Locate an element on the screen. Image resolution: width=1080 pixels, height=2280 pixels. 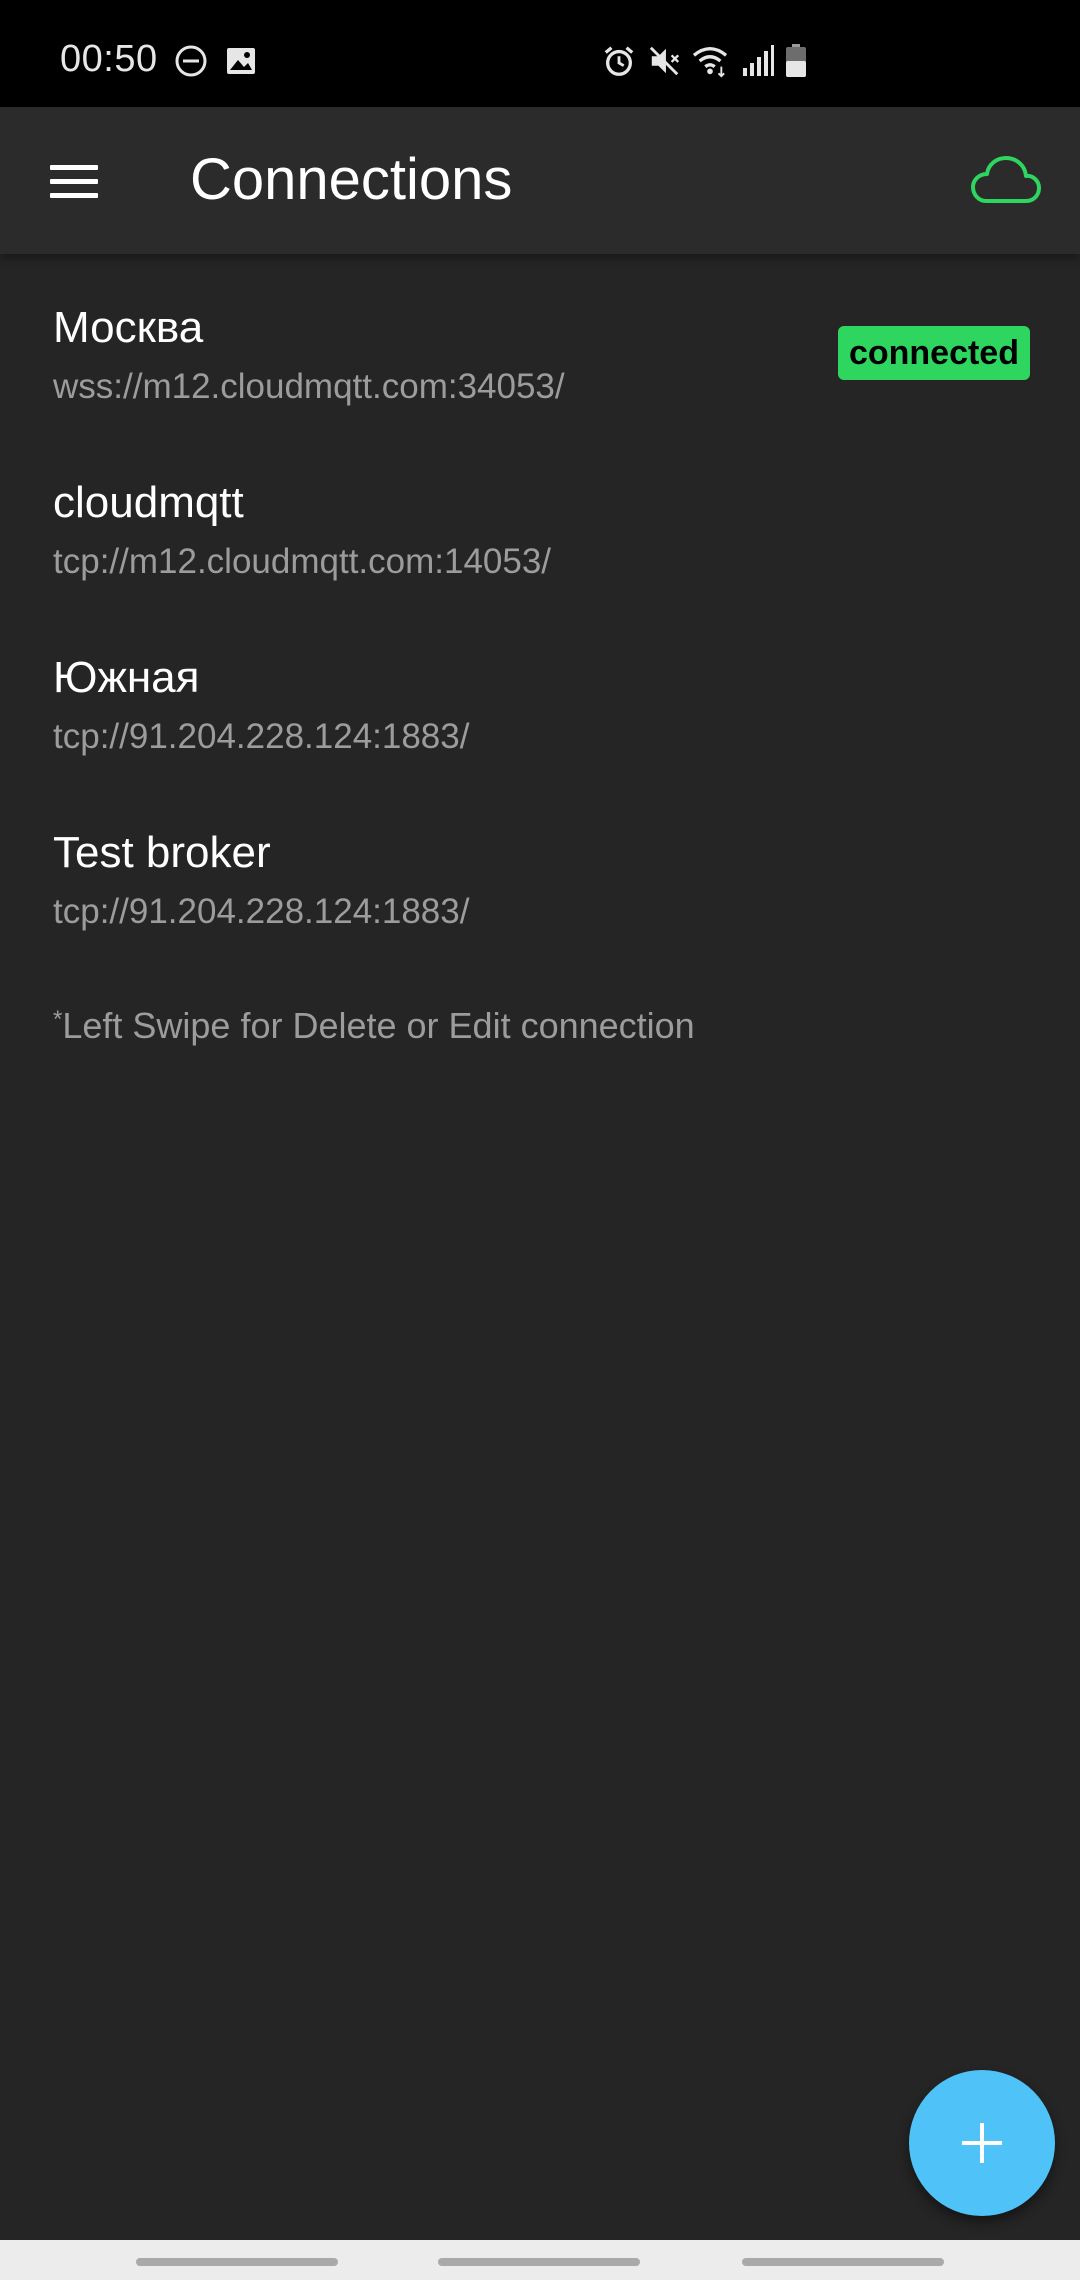
status-time: 00:50 is located at coordinates (109, 59).